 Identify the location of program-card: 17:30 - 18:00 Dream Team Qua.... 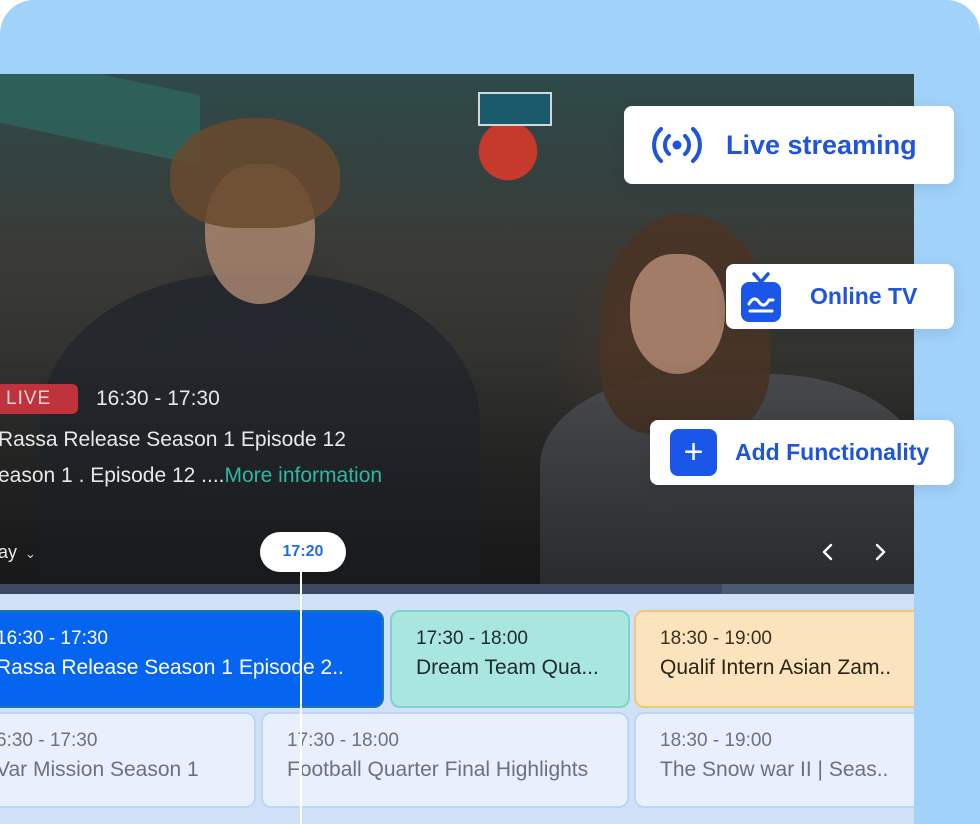
(510, 659).